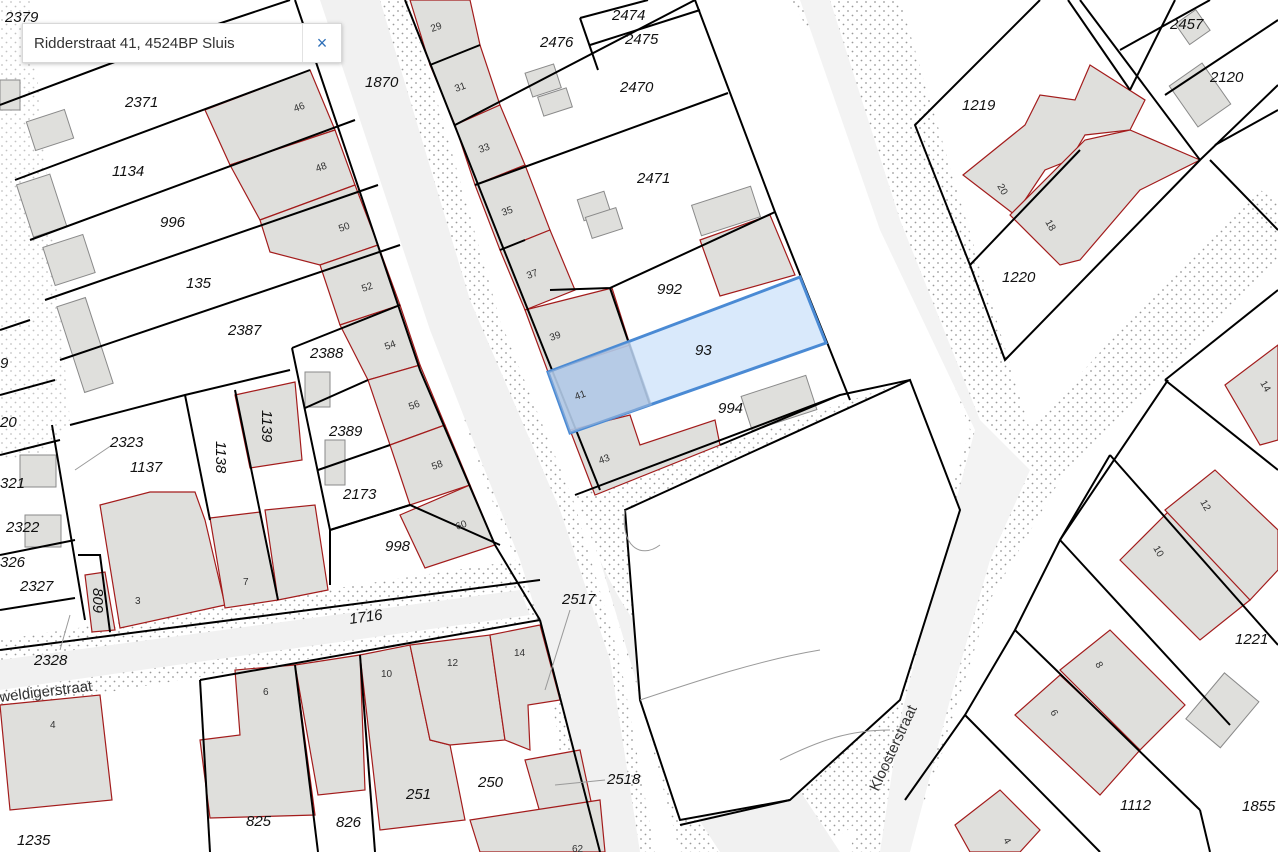 This screenshot has height=852, width=1278. Describe the element at coordinates (244, 330) in the screenshot. I see `parcel-label: 2387` at that location.